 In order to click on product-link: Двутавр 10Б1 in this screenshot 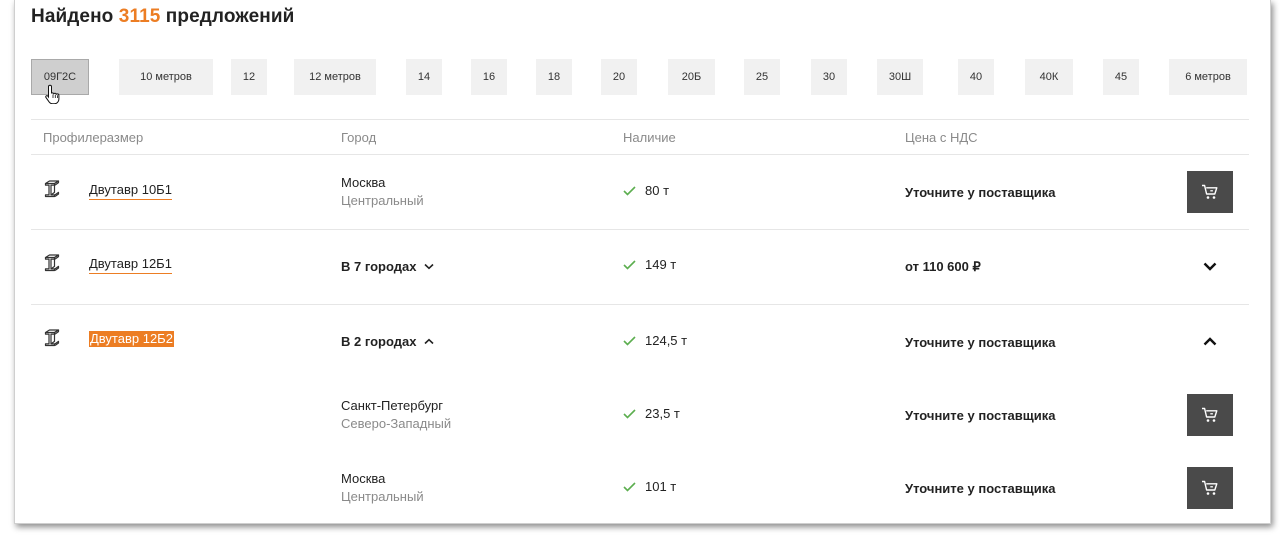, I will do `click(130, 191)`.